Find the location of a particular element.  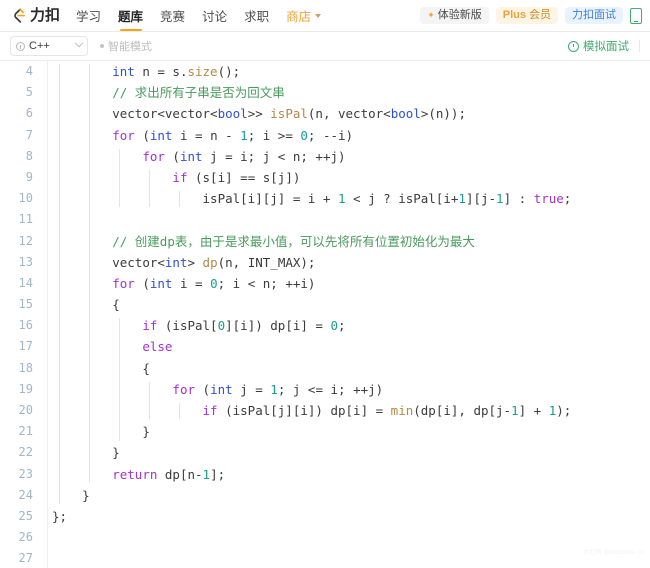

code-token: i = is located at coordinates (191, 283).